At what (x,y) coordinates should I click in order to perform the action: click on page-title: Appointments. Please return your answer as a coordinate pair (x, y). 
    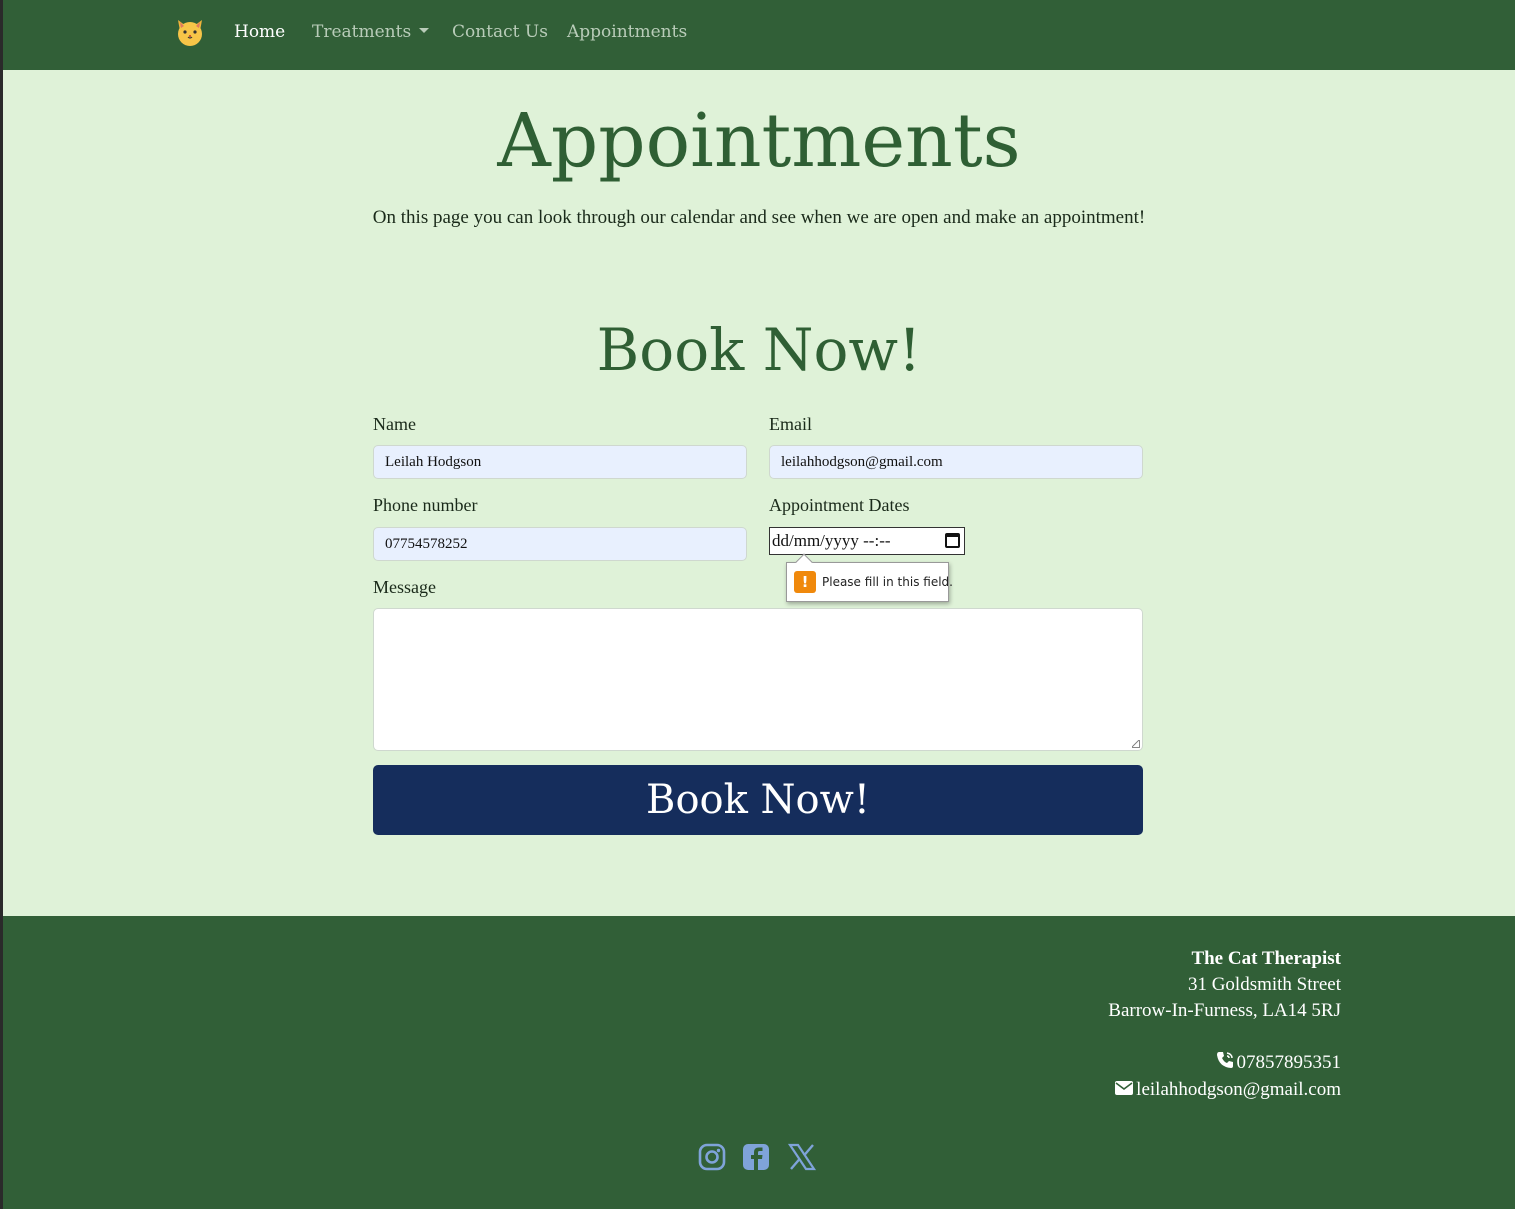
    Looking at the image, I should click on (759, 141).